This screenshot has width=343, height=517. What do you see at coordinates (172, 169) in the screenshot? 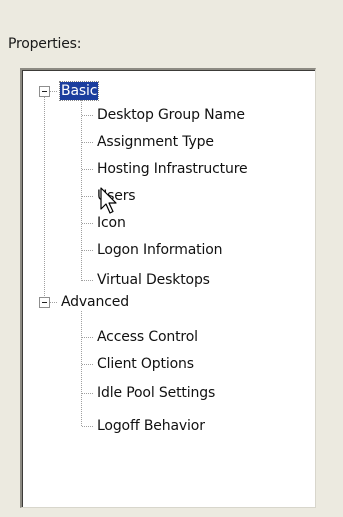
I see `tree-item-hosting-infrastructure: Hosting Infrastructure` at bounding box center [172, 169].